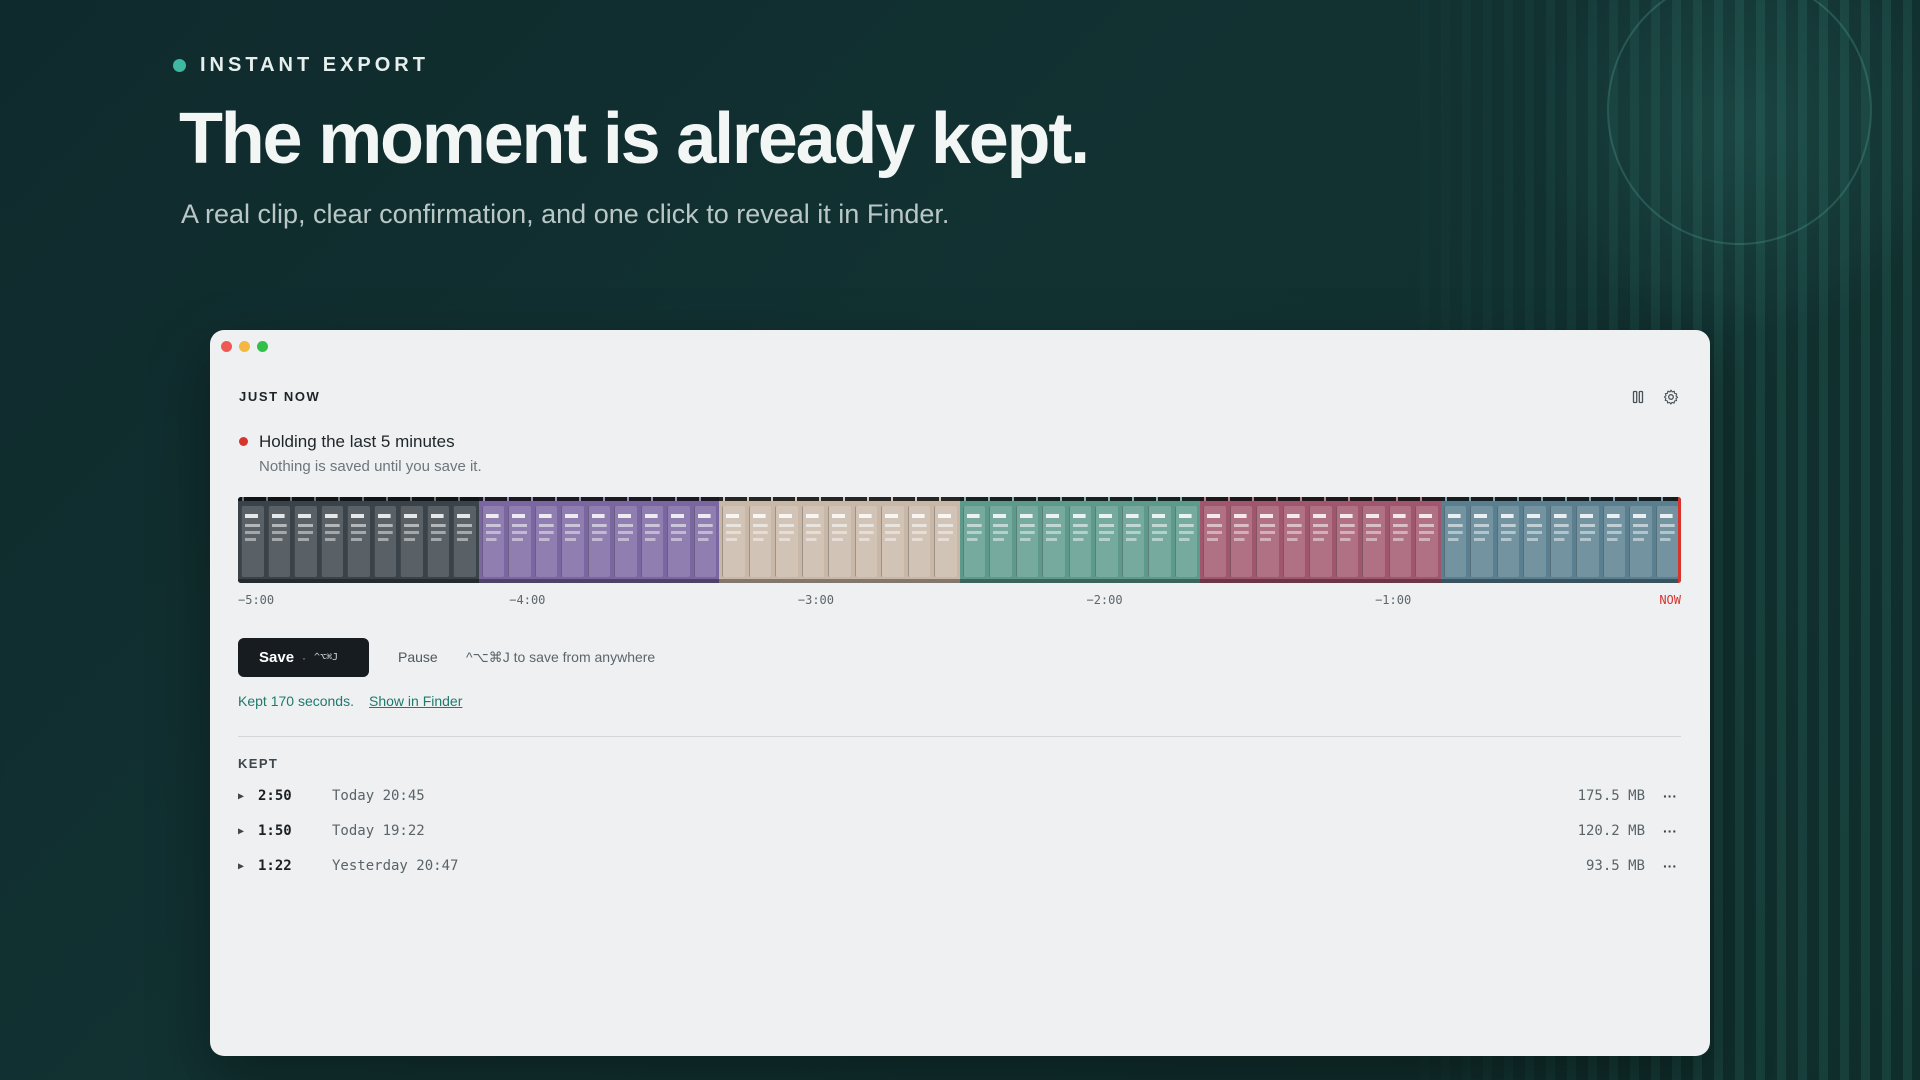 The width and height of the screenshot is (1920, 1080). I want to click on close-window-button, so click(226, 346).